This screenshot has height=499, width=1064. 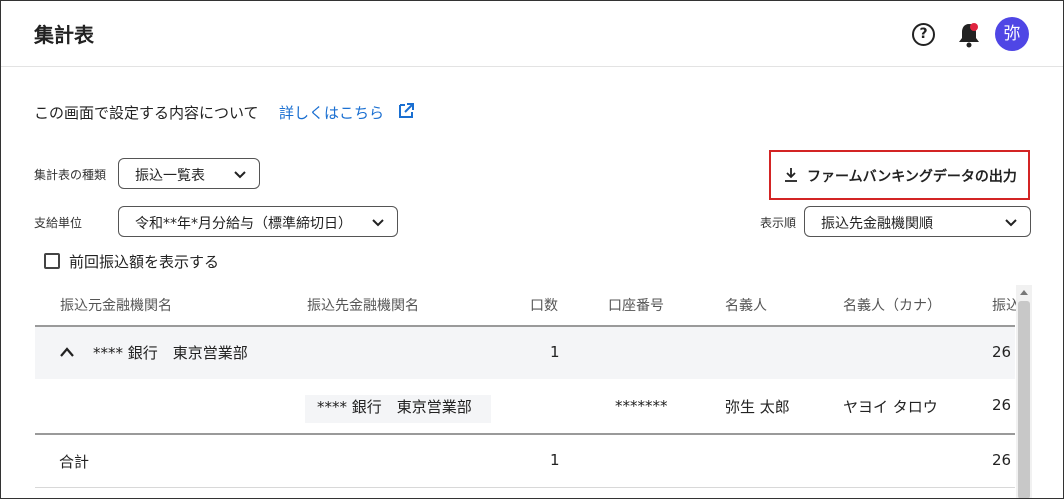 I want to click on external-link-icon, so click(x=406, y=111).